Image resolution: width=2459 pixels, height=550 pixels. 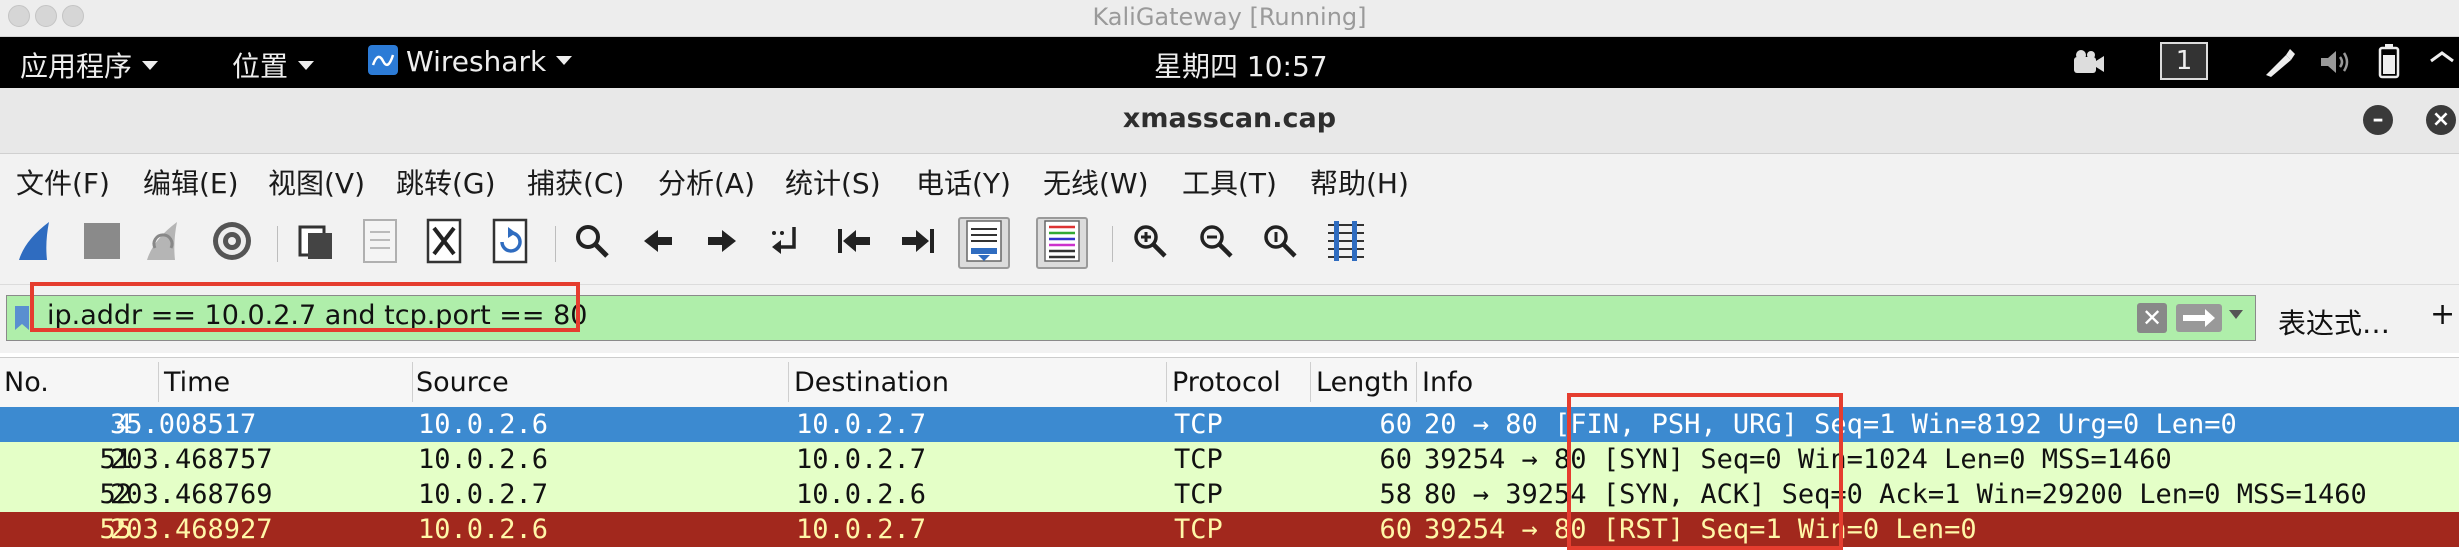 What do you see at coordinates (273, 65) in the screenshot?
I see `places-menu: 位置` at bounding box center [273, 65].